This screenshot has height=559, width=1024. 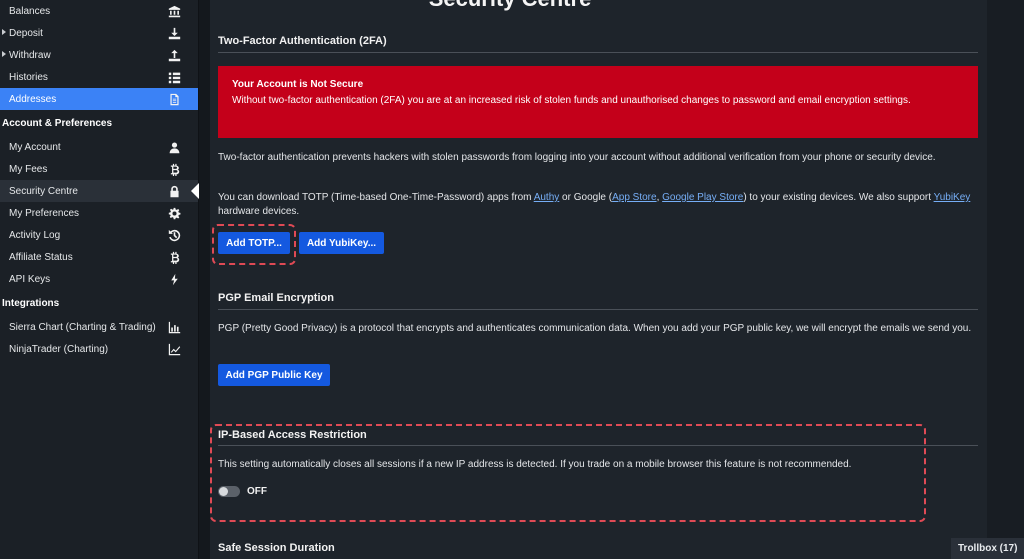 What do you see at coordinates (257, 491) in the screenshot?
I see `toggle-state-label: OFF` at bounding box center [257, 491].